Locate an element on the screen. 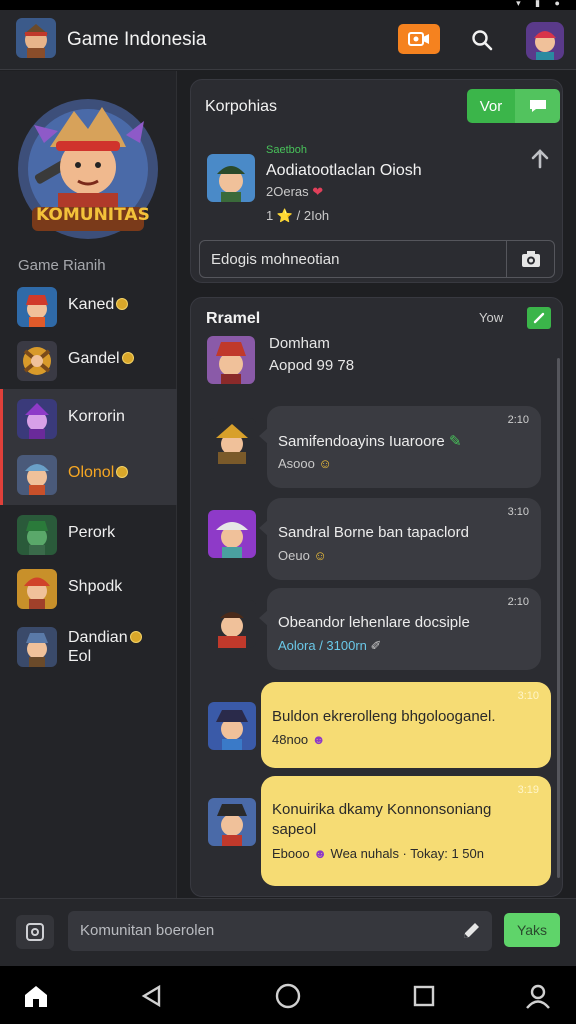 The width and height of the screenshot is (576, 1024). section-label: Game Rianih is located at coordinates (62, 265).